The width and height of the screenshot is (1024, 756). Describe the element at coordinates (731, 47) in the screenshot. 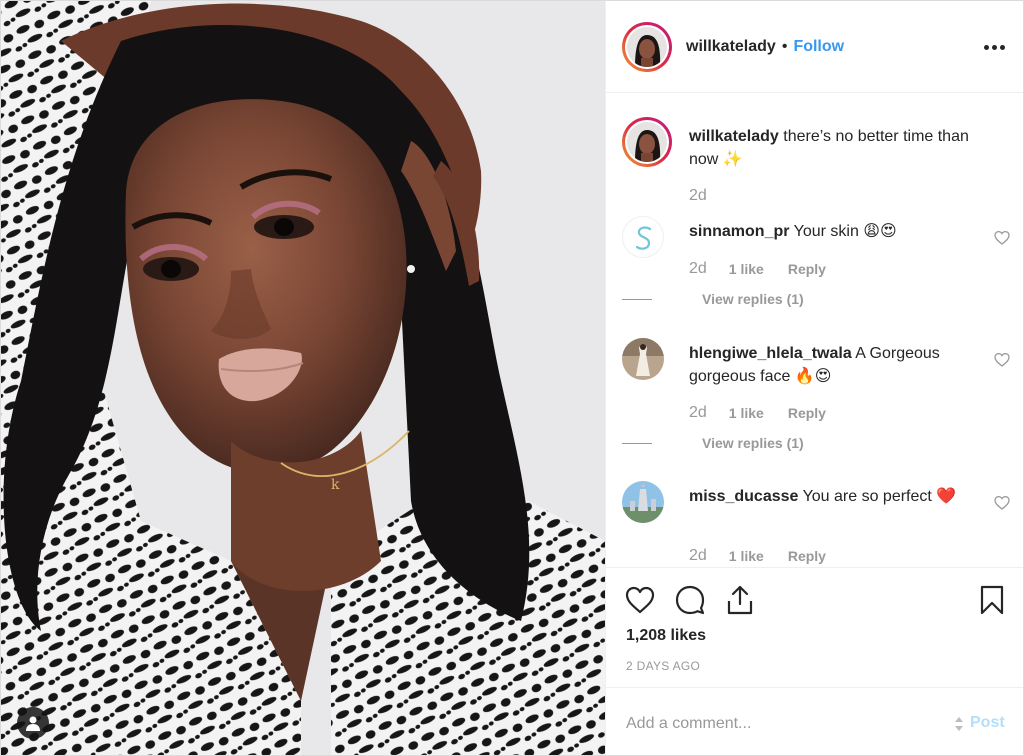

I see `author-username: willkatelady` at that location.